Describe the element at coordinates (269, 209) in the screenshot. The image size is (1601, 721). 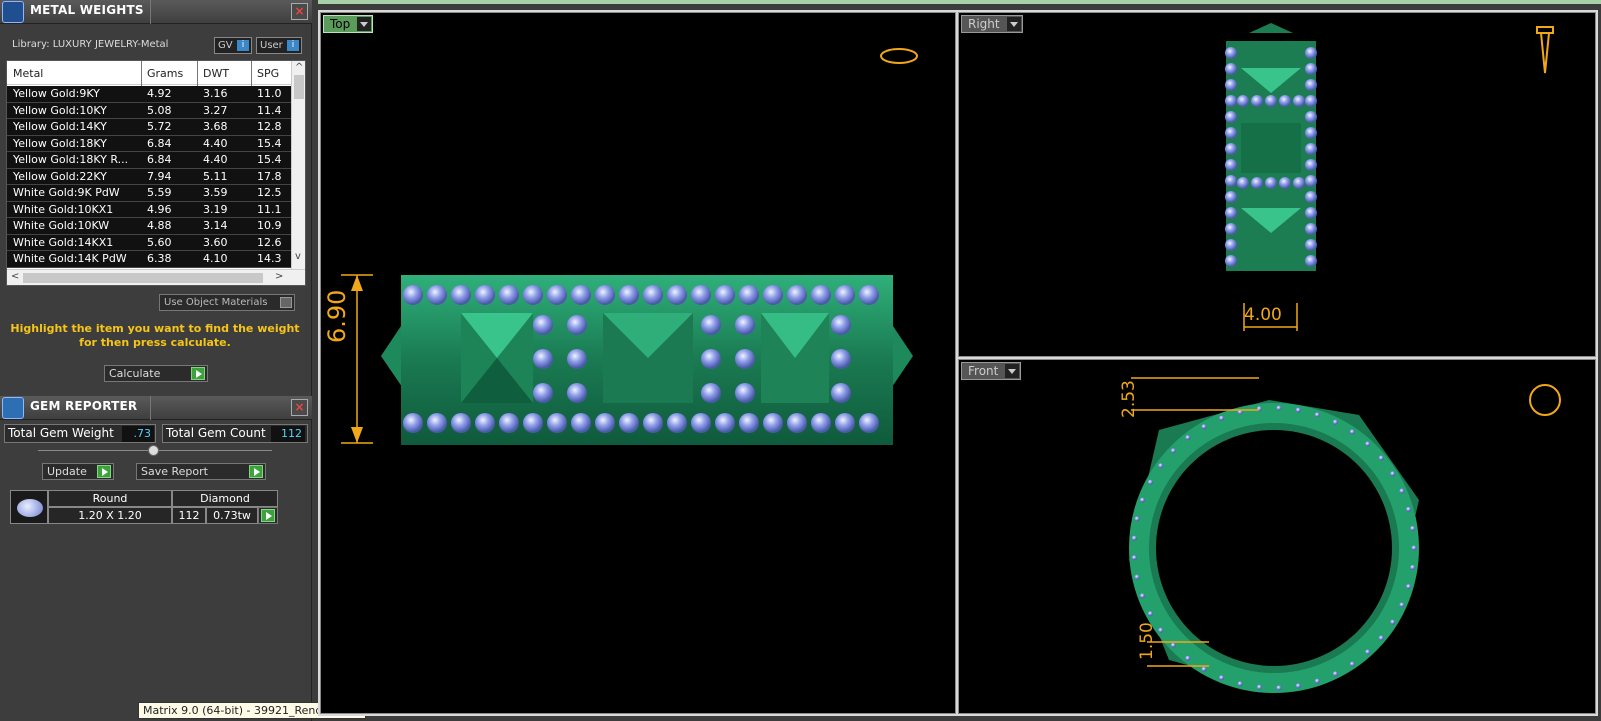
I see `table-cell: 11.1` at that location.